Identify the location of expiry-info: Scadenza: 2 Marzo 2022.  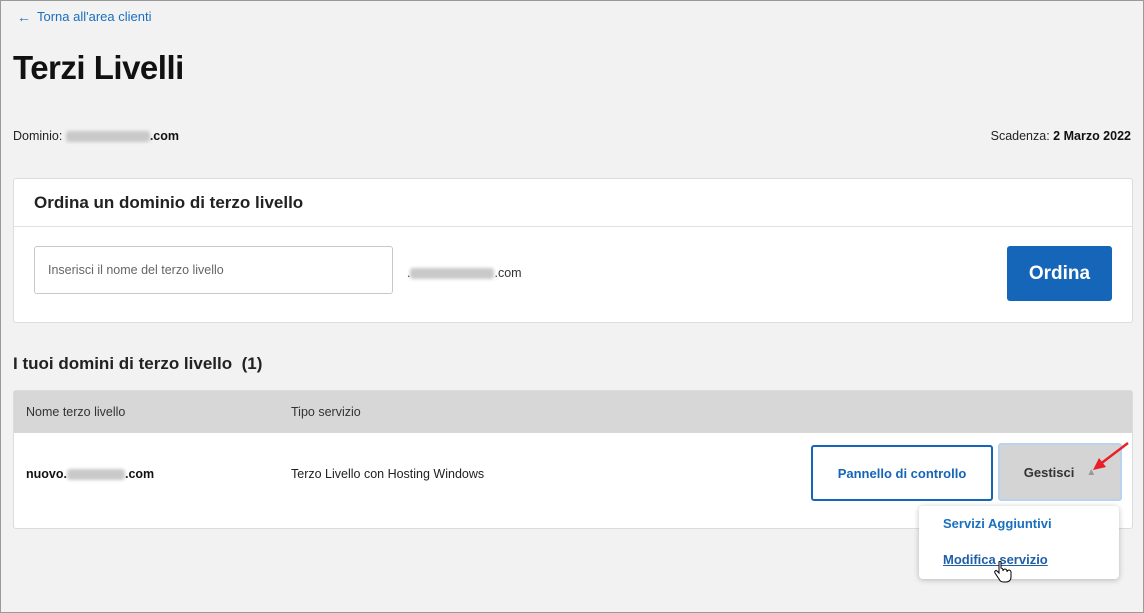
(1061, 136).